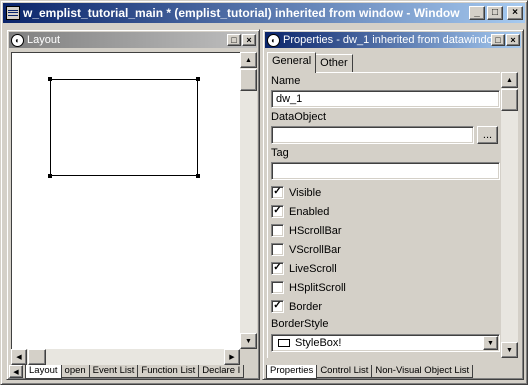 The height and width of the screenshot is (385, 528). Describe the element at coordinates (305, 192) in the screenshot. I see `visible-label: Visible` at that location.